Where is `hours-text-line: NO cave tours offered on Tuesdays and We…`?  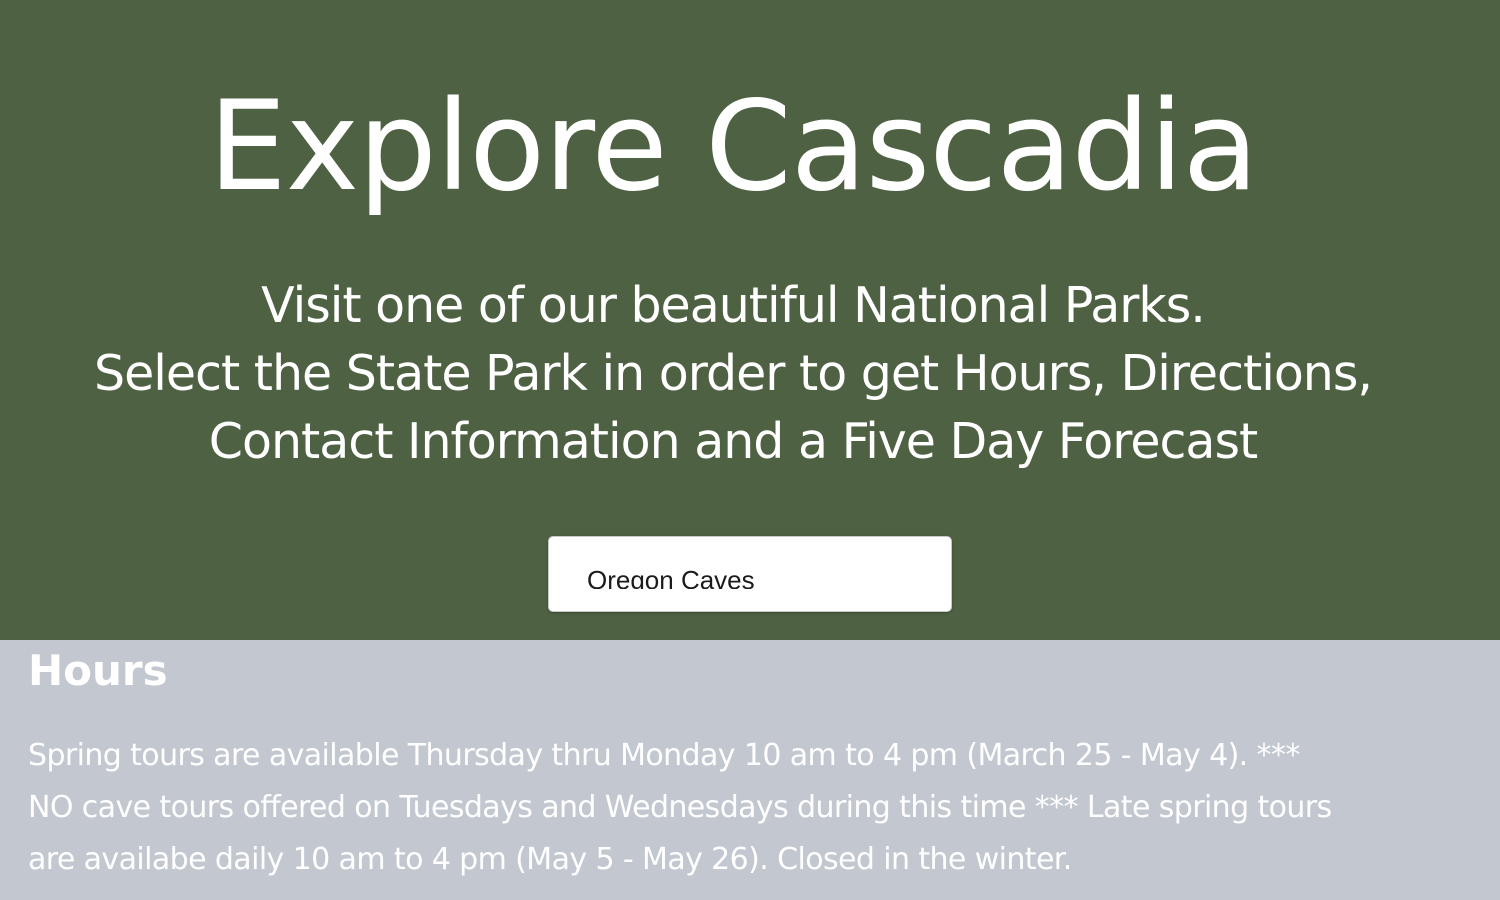 hours-text-line: NO cave tours offered on Tuesdays and We… is located at coordinates (680, 807).